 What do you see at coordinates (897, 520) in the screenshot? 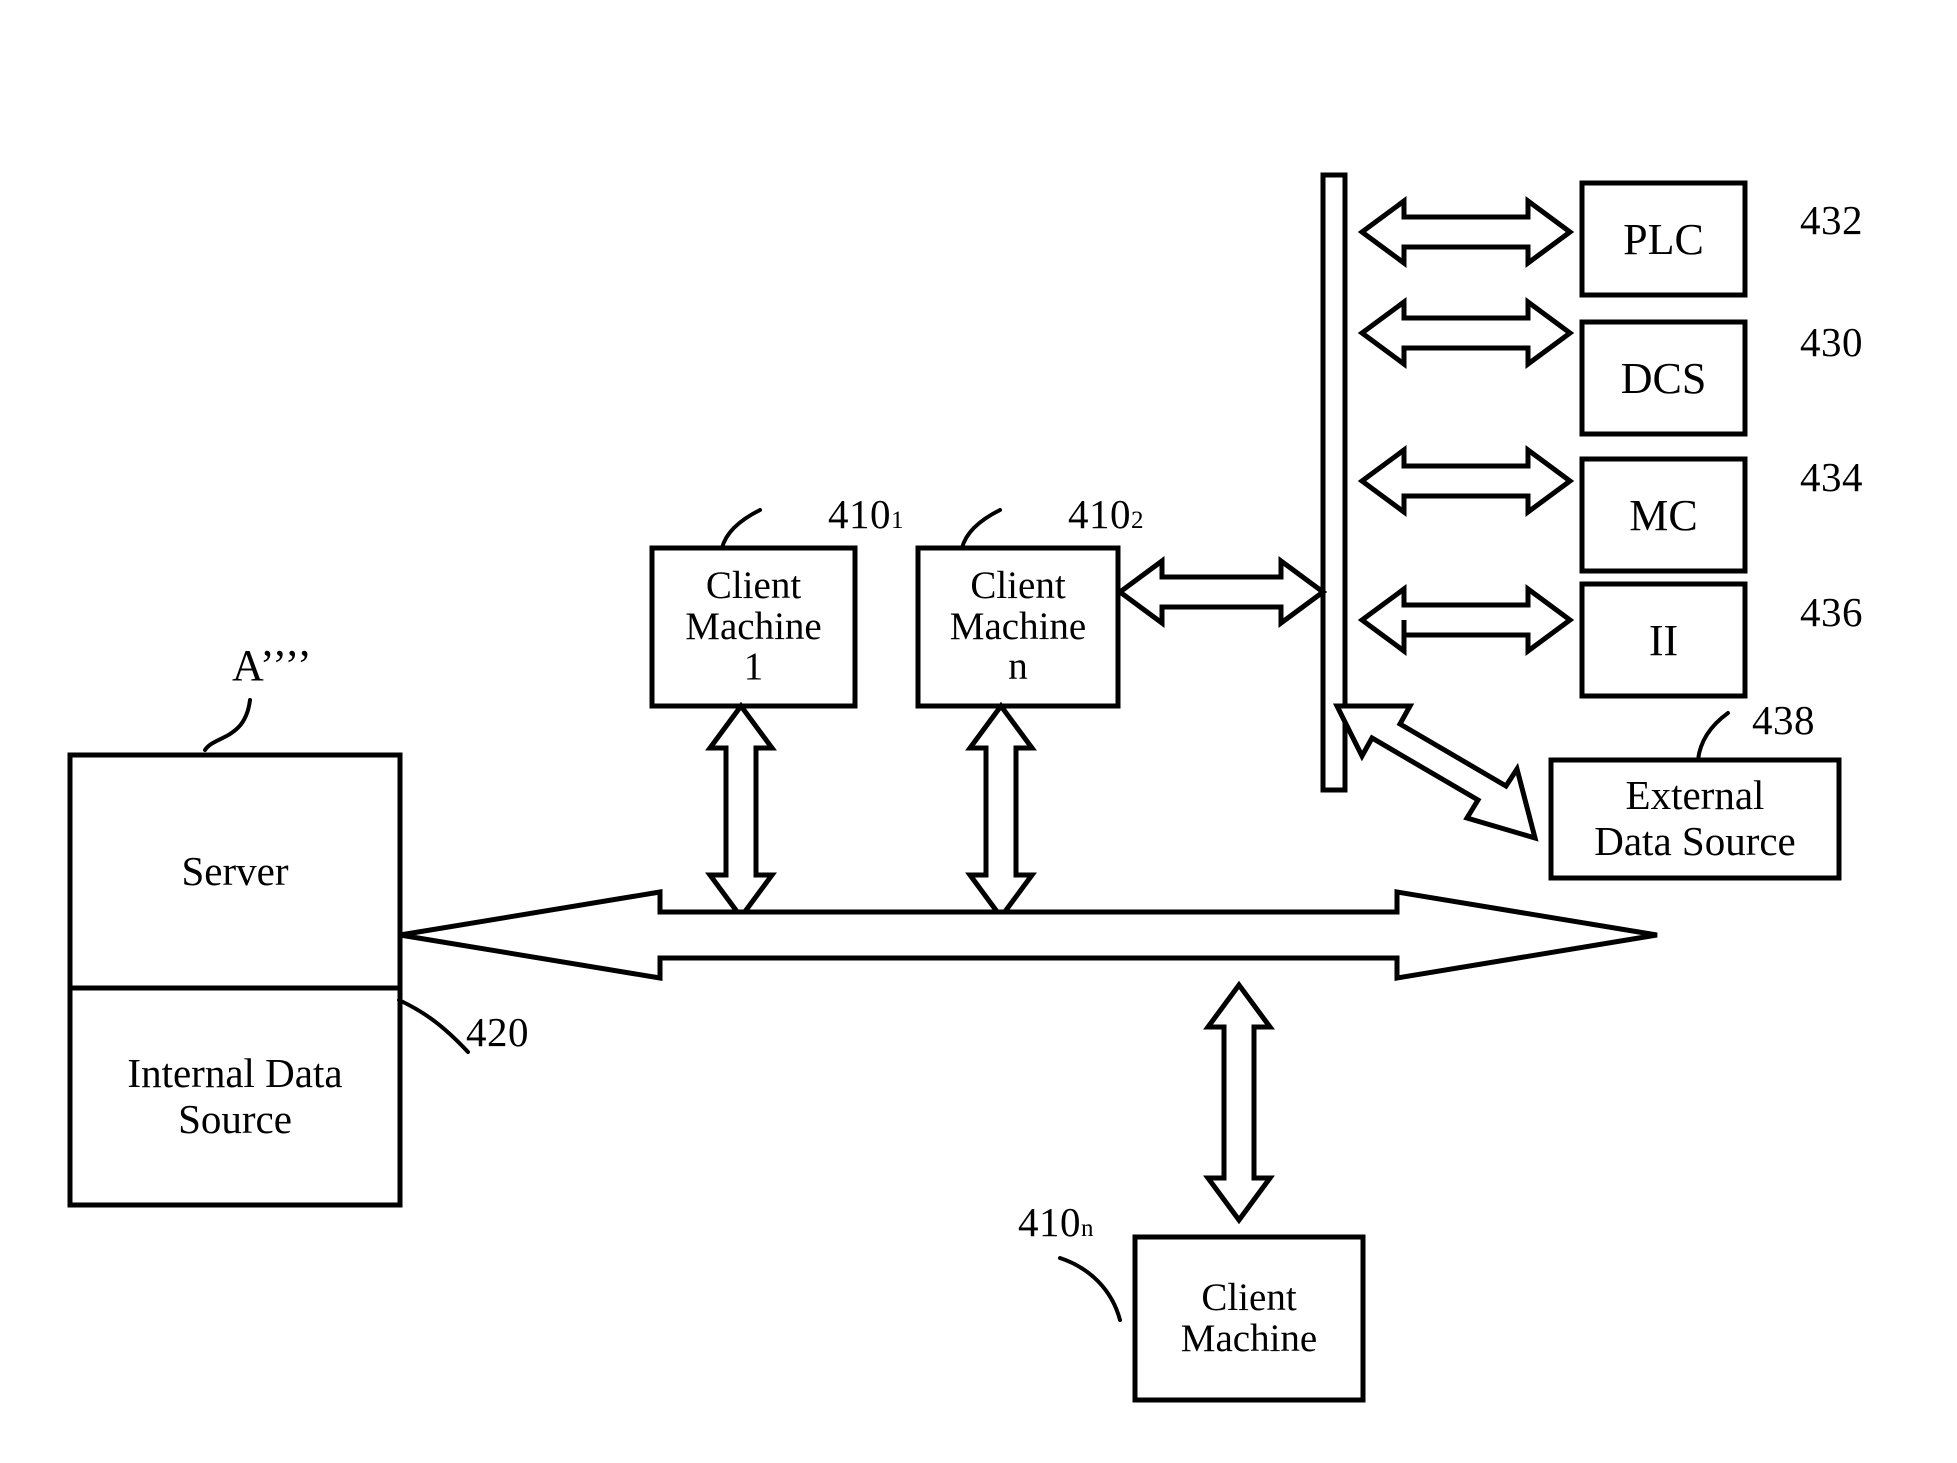
I see `ref-410-1-subscript: 1` at bounding box center [897, 520].